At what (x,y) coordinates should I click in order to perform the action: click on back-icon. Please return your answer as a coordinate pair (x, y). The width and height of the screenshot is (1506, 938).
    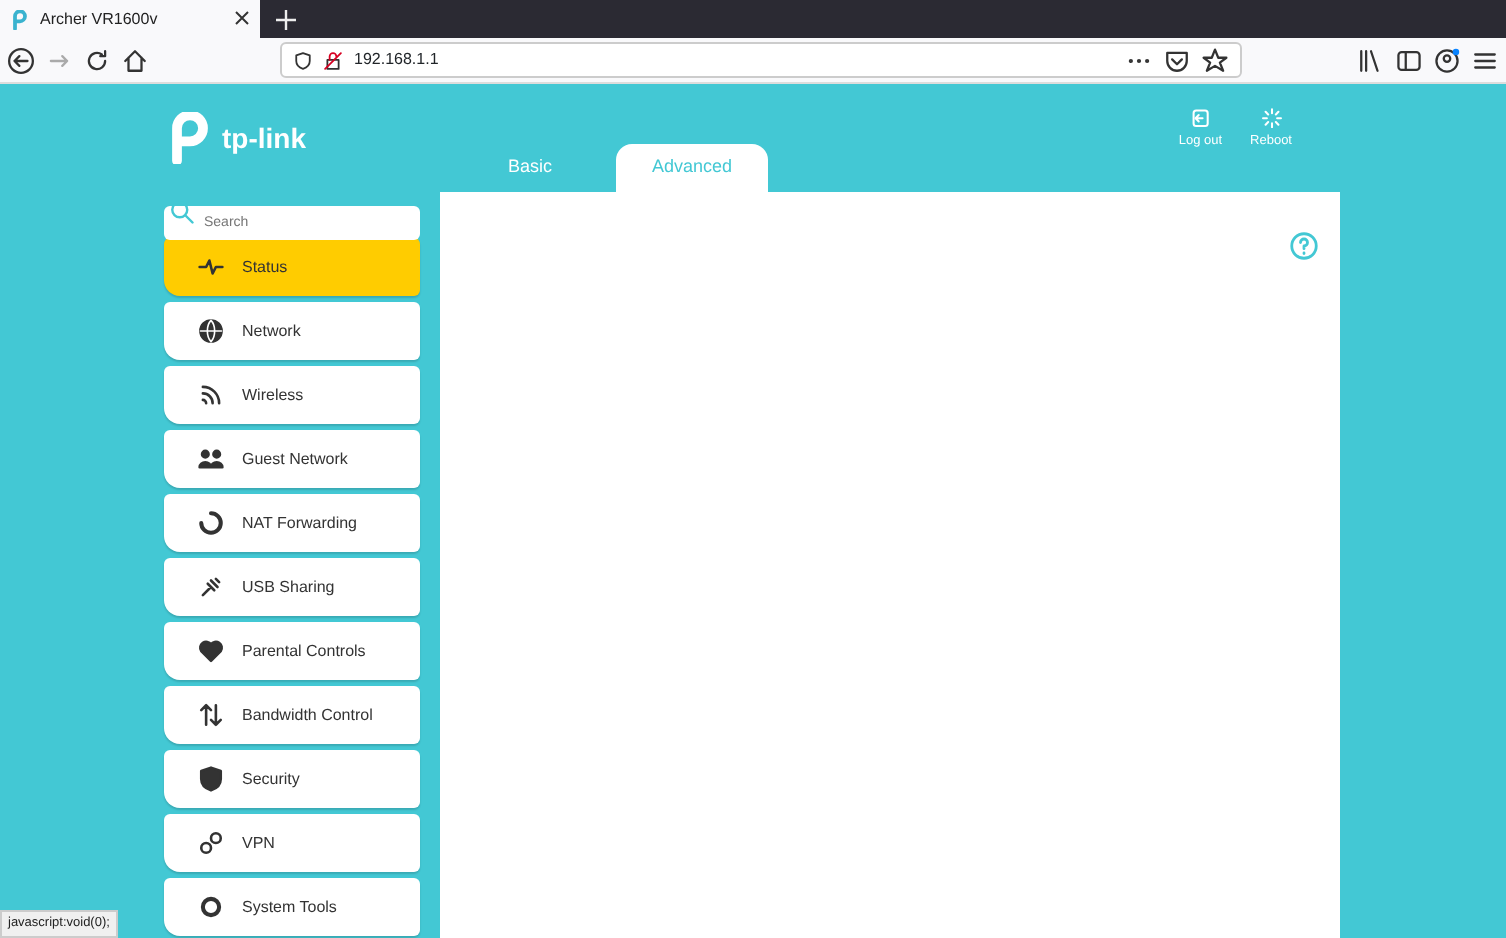
    Looking at the image, I should click on (21, 60).